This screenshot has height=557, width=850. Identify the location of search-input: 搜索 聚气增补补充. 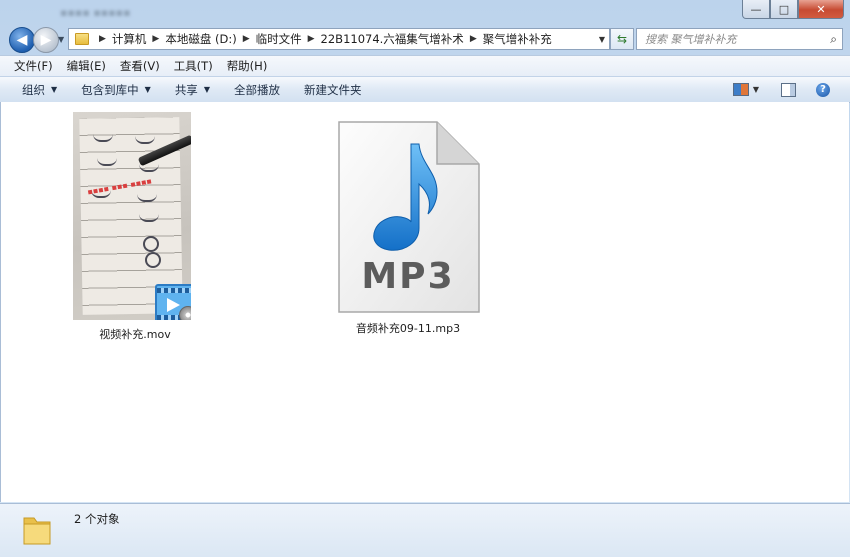
(691, 39).